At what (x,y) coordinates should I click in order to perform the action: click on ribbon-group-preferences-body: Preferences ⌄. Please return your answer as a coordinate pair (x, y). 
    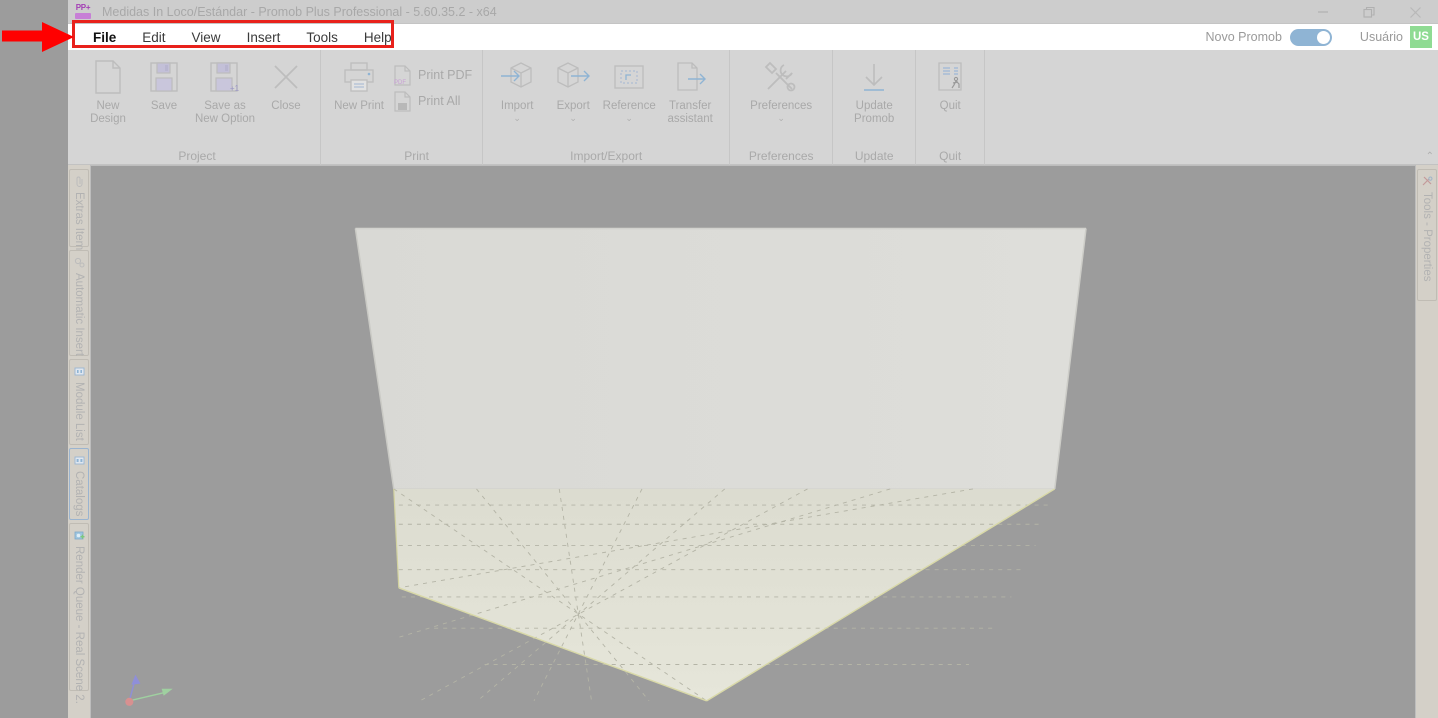
    Looking at the image, I should click on (781, 98).